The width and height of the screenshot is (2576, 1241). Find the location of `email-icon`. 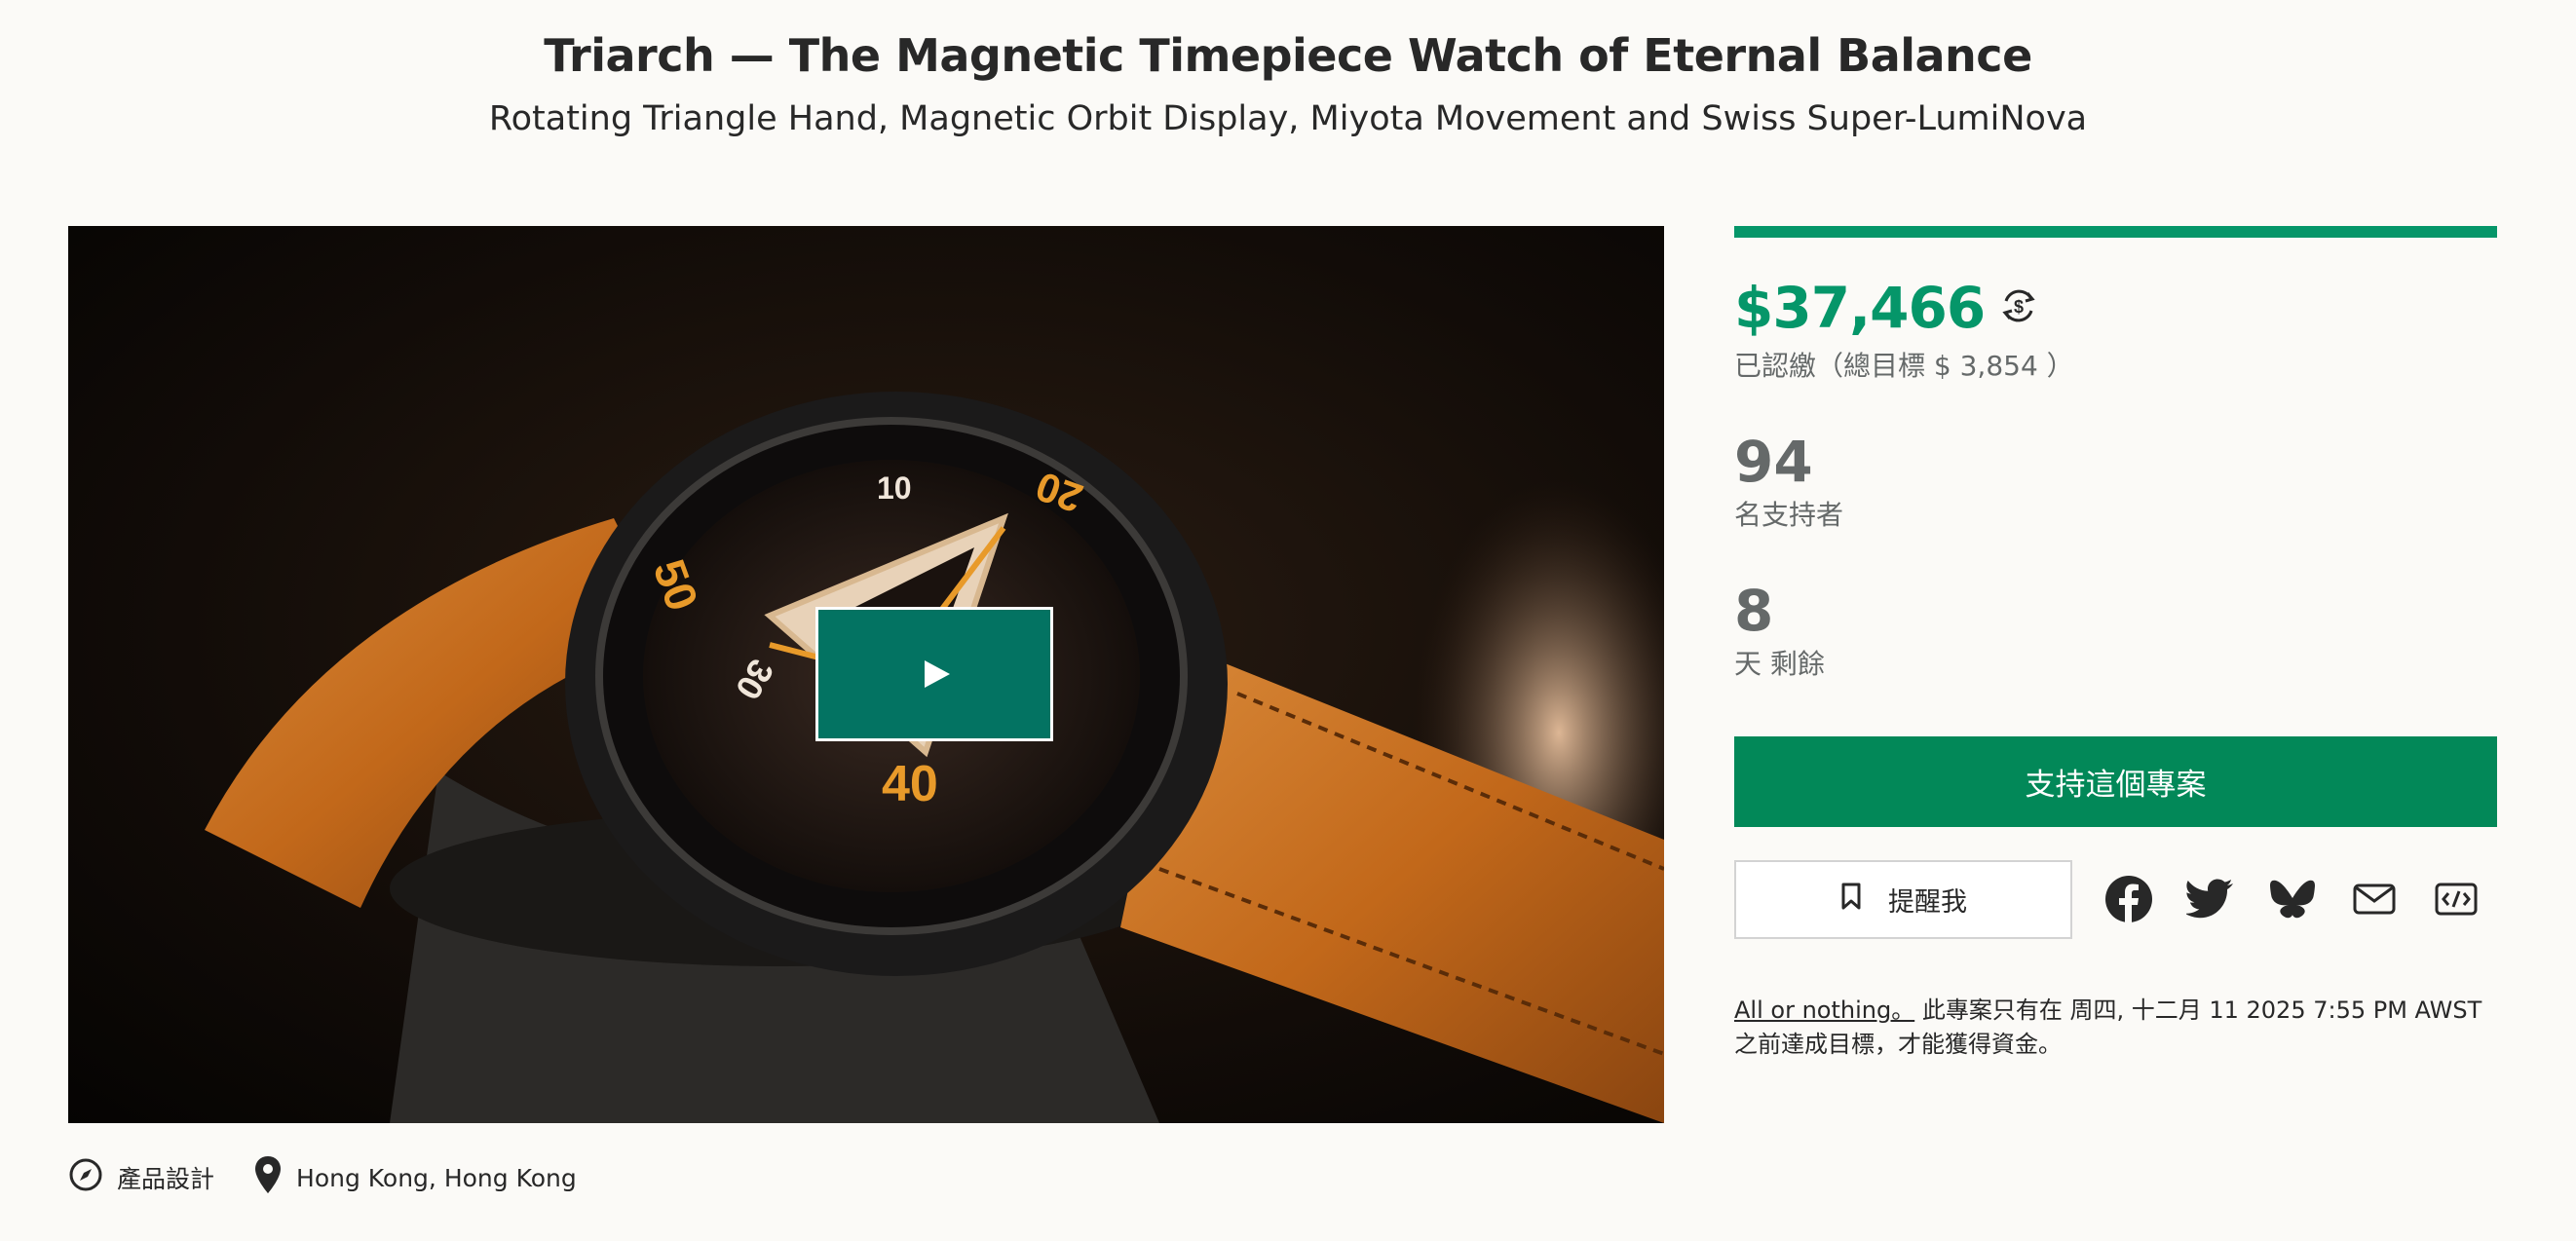

email-icon is located at coordinates (2374, 899).